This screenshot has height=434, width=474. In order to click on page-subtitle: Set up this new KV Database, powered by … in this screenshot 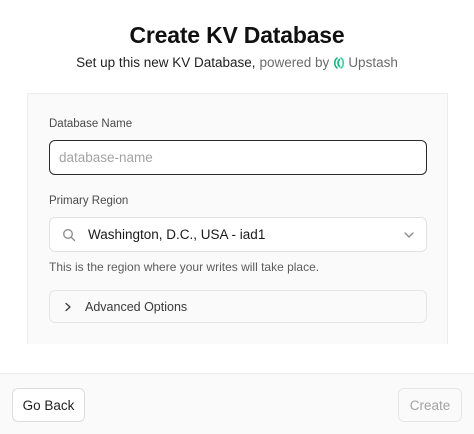, I will do `click(237, 62)`.